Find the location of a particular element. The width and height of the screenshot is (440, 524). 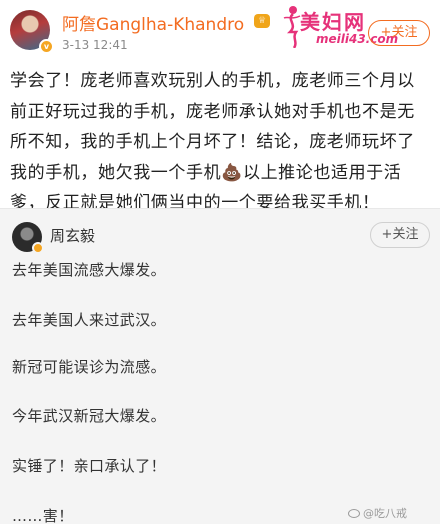

post-timestamp: 3-13 12:41 is located at coordinates (95, 45).